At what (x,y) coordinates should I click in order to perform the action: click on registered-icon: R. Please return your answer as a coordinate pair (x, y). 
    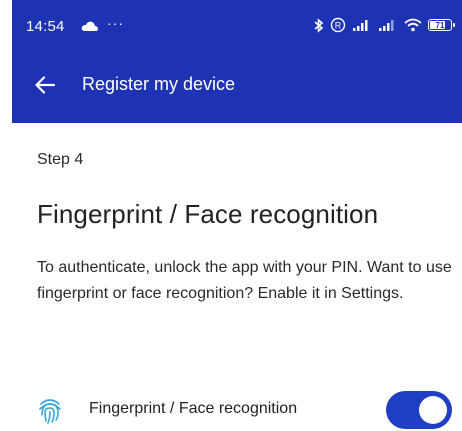
    Looking at the image, I should click on (338, 25).